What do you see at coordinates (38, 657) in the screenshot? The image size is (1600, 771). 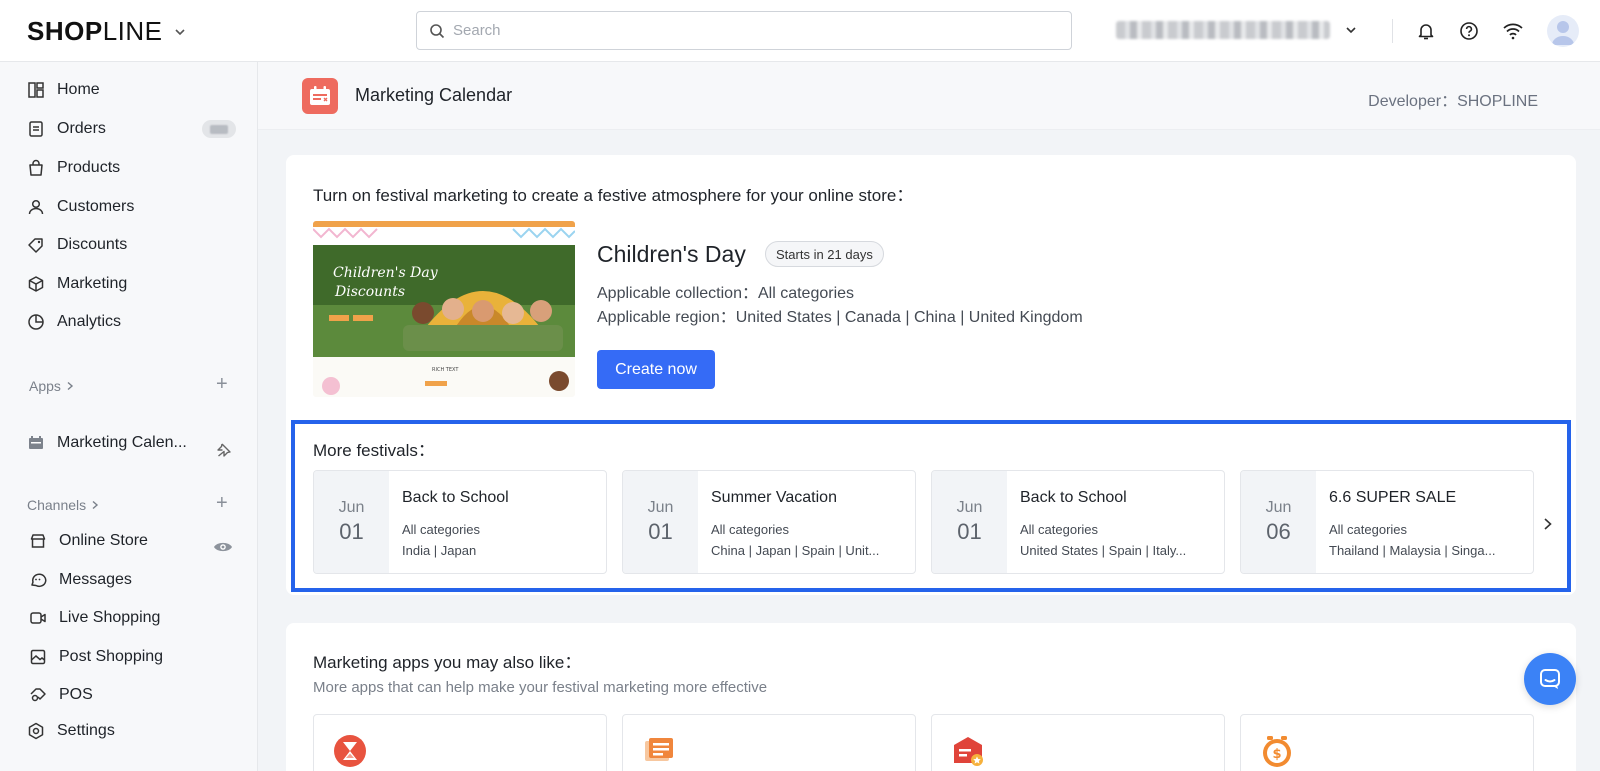 I see `post-shopping-icon` at bounding box center [38, 657].